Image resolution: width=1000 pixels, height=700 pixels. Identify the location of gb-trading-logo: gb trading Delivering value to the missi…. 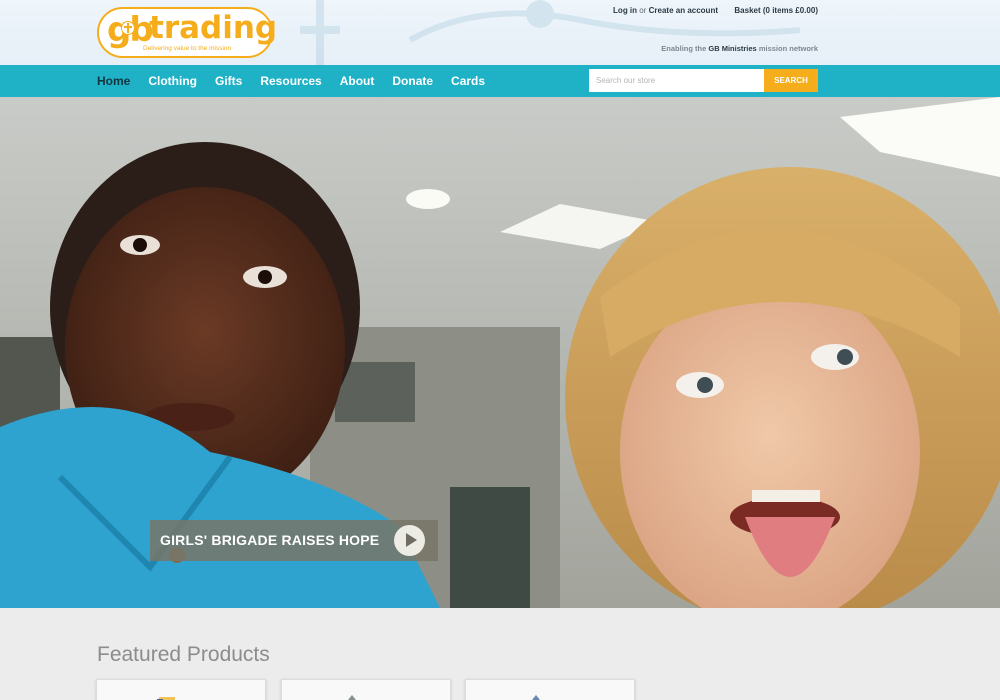
(187, 32).